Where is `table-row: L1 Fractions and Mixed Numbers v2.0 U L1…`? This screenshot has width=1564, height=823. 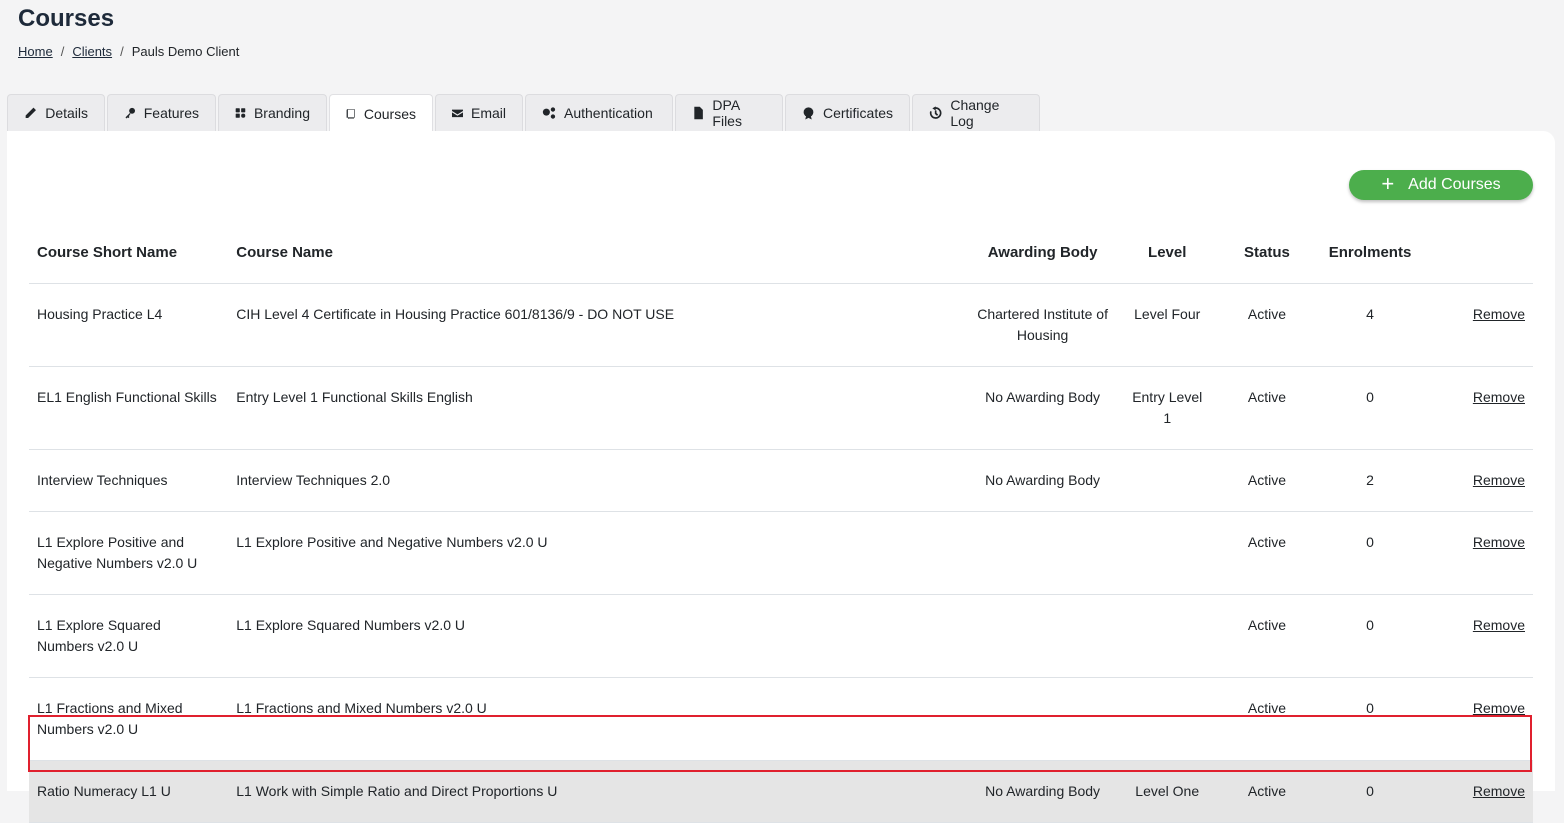 table-row: L1 Fractions and Mixed Numbers v2.0 U L1… is located at coordinates (781, 719).